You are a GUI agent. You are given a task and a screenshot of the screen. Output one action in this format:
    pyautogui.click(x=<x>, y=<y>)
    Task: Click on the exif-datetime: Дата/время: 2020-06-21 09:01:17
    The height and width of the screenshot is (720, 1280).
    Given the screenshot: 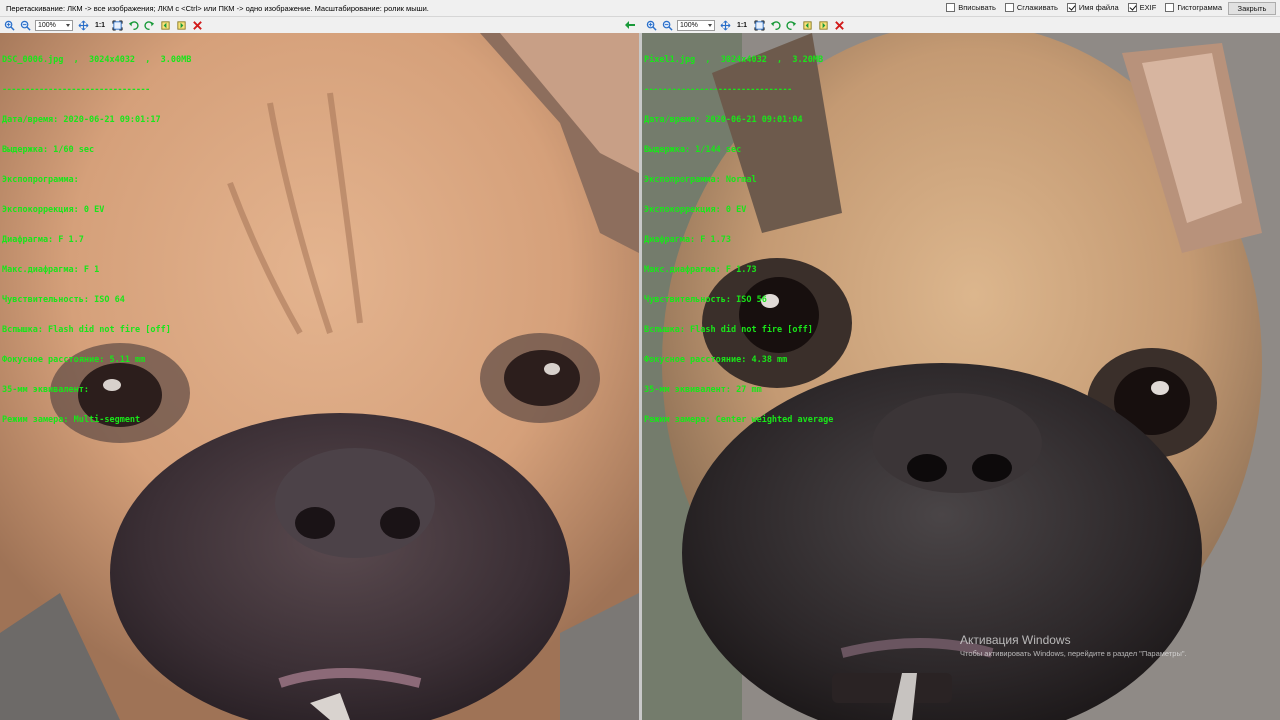 What is the action you would take?
    pyautogui.click(x=81, y=120)
    